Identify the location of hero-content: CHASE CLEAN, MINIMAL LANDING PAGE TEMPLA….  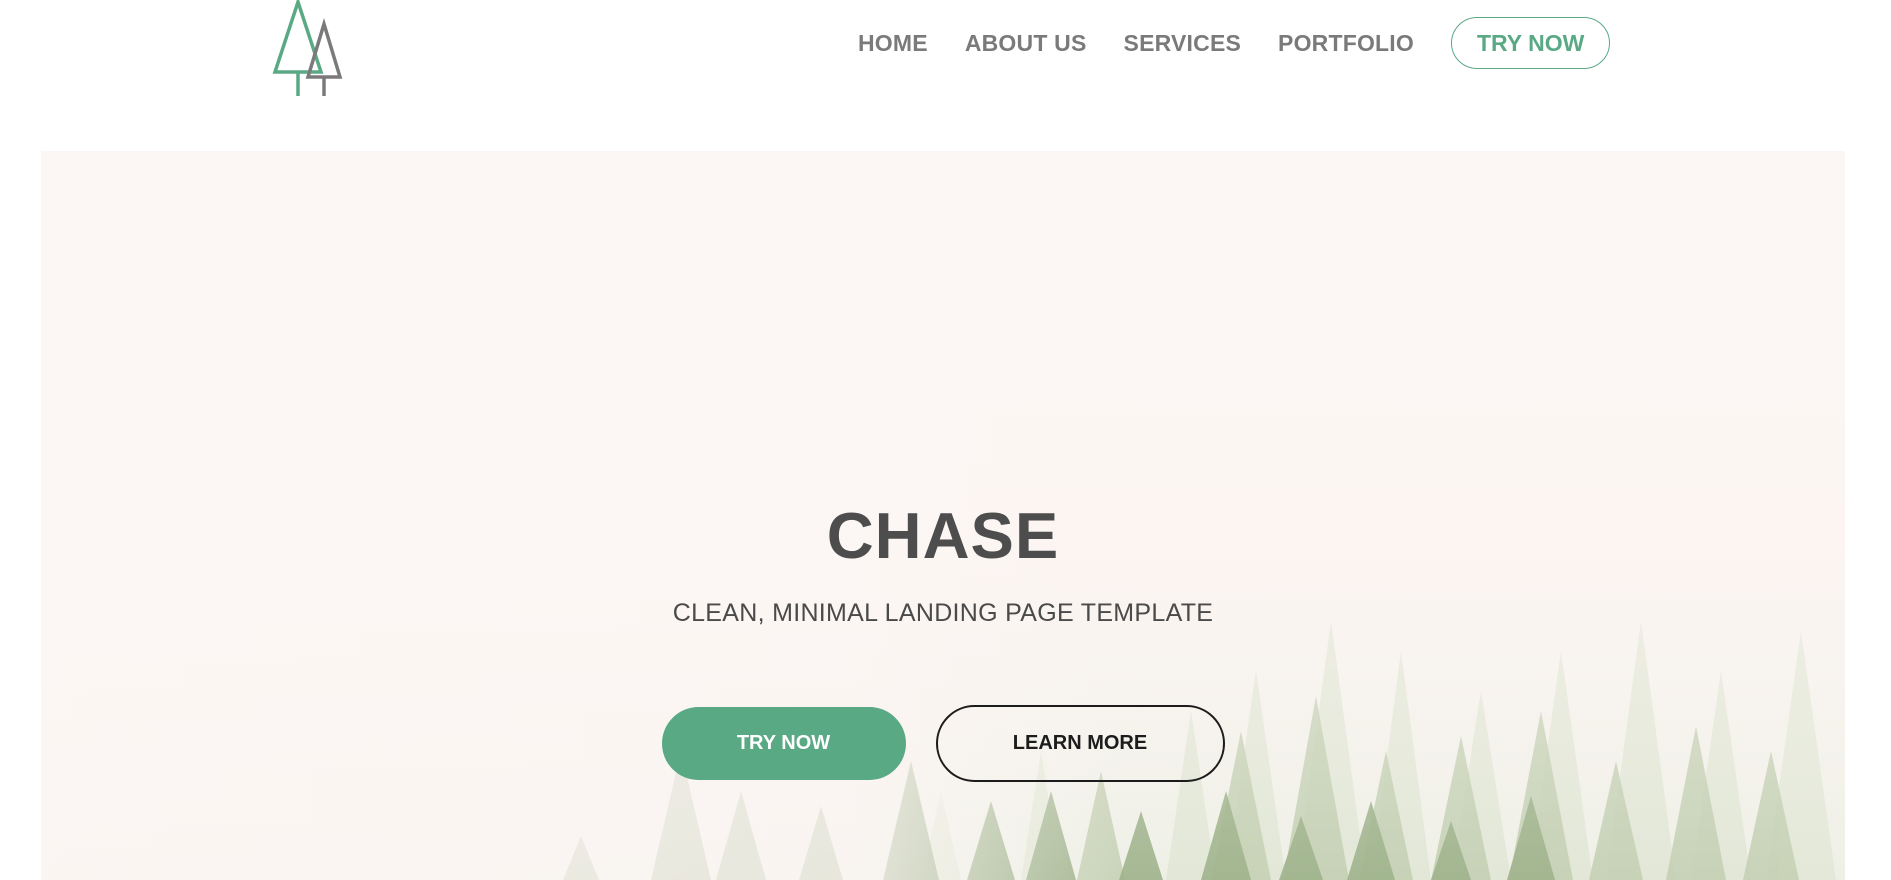
(943, 564).